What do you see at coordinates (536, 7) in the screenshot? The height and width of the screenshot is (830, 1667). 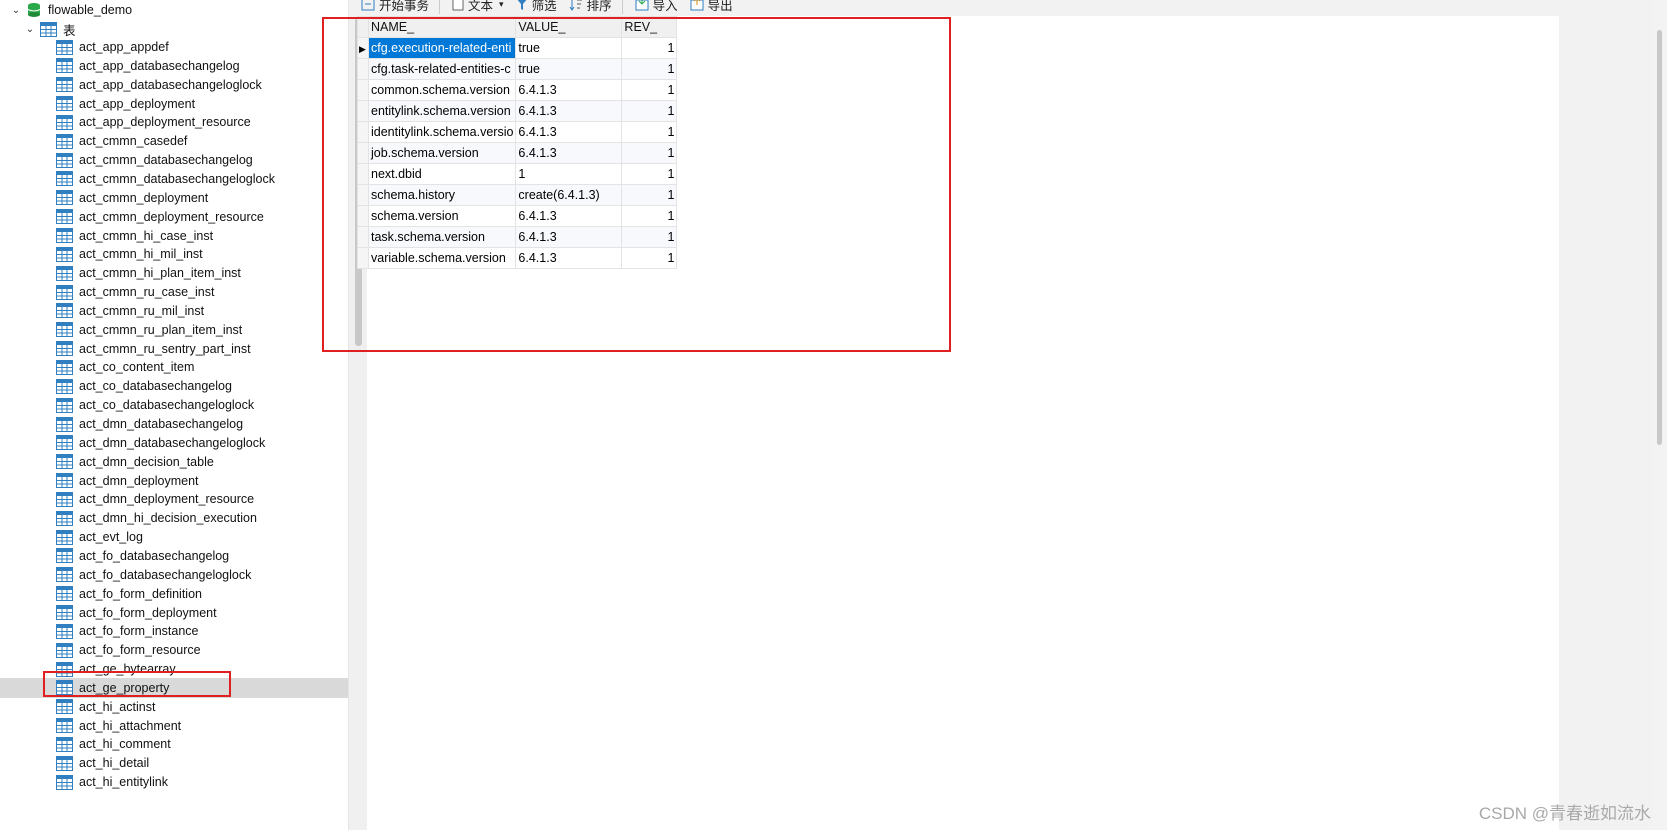 I see `filter-button: 筛选` at bounding box center [536, 7].